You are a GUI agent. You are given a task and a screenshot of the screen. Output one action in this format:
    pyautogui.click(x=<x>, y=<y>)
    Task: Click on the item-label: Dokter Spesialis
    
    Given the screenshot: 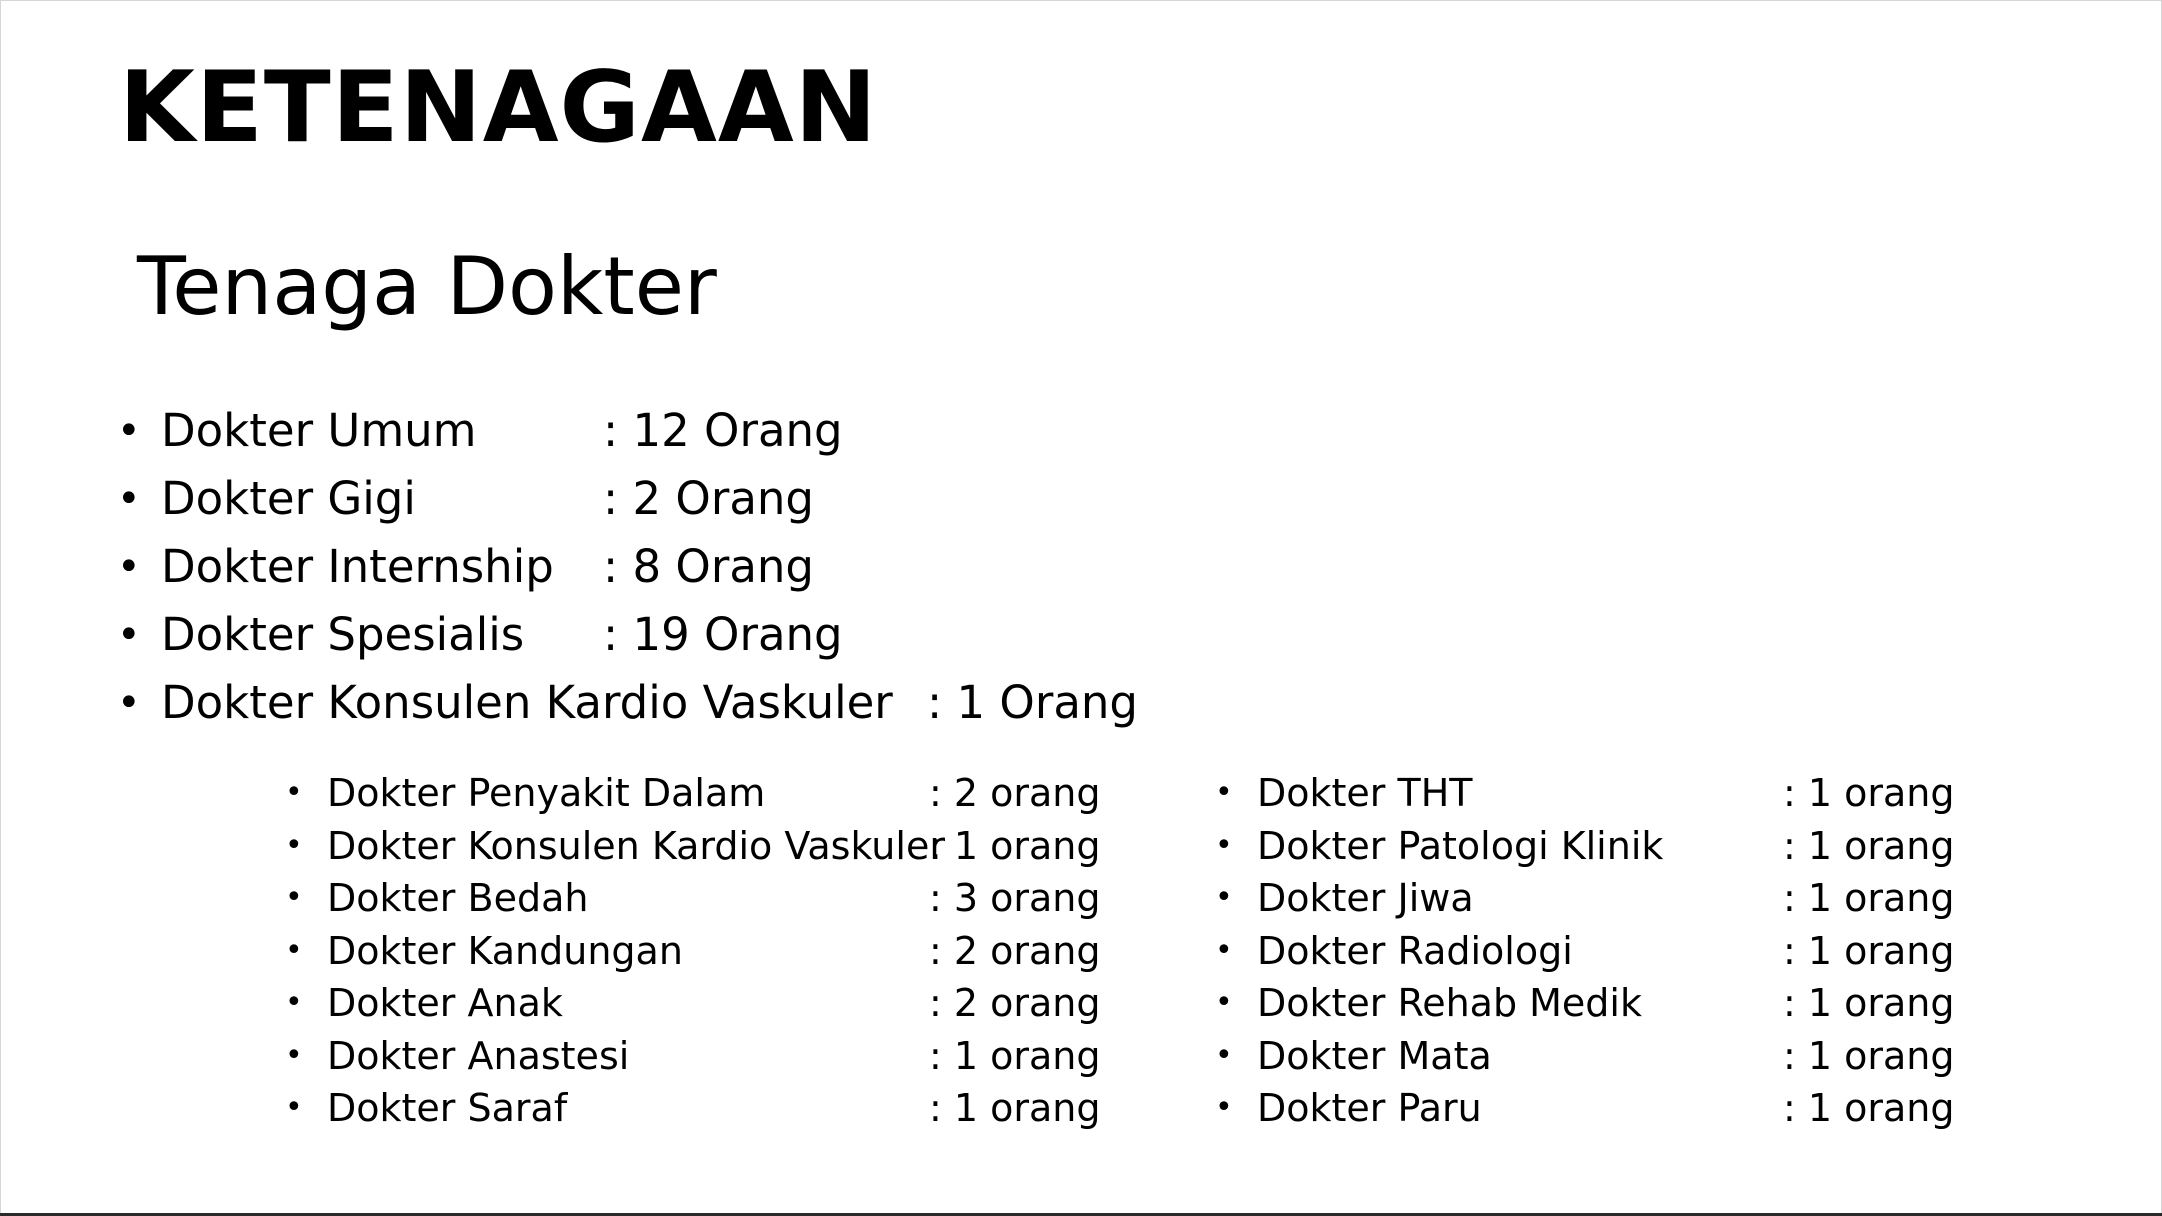 What is the action you would take?
    pyautogui.click(x=343, y=634)
    